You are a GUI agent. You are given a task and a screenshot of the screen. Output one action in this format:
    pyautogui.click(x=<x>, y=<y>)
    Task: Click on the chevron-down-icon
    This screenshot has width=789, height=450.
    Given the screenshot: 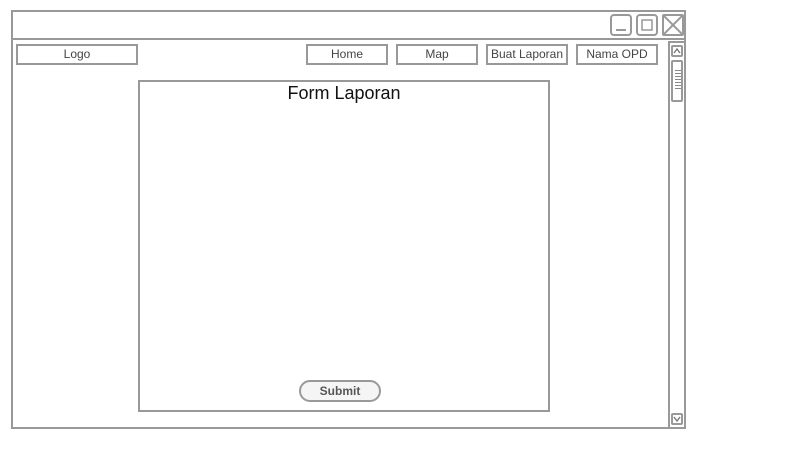 What is the action you would take?
    pyautogui.click(x=677, y=419)
    